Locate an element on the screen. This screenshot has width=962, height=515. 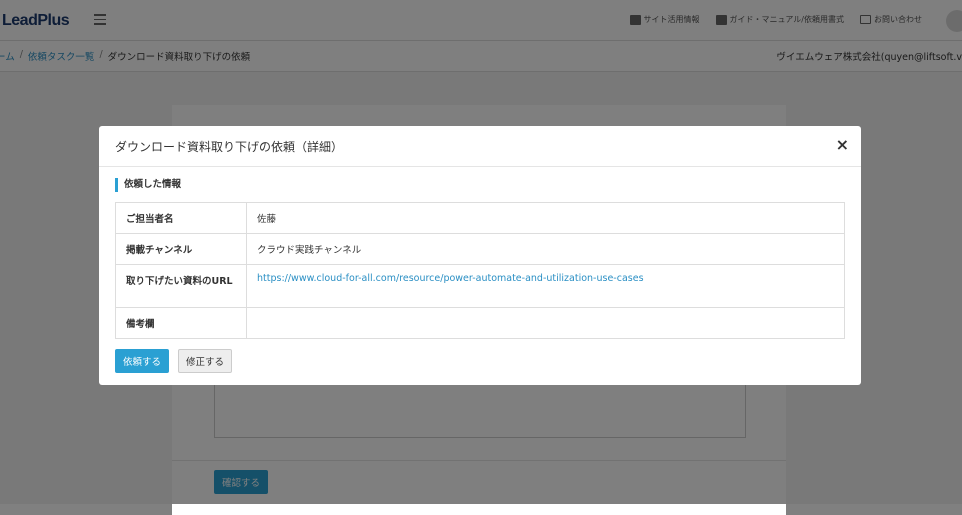
section-title: 依頼した情報 is located at coordinates (148, 185).